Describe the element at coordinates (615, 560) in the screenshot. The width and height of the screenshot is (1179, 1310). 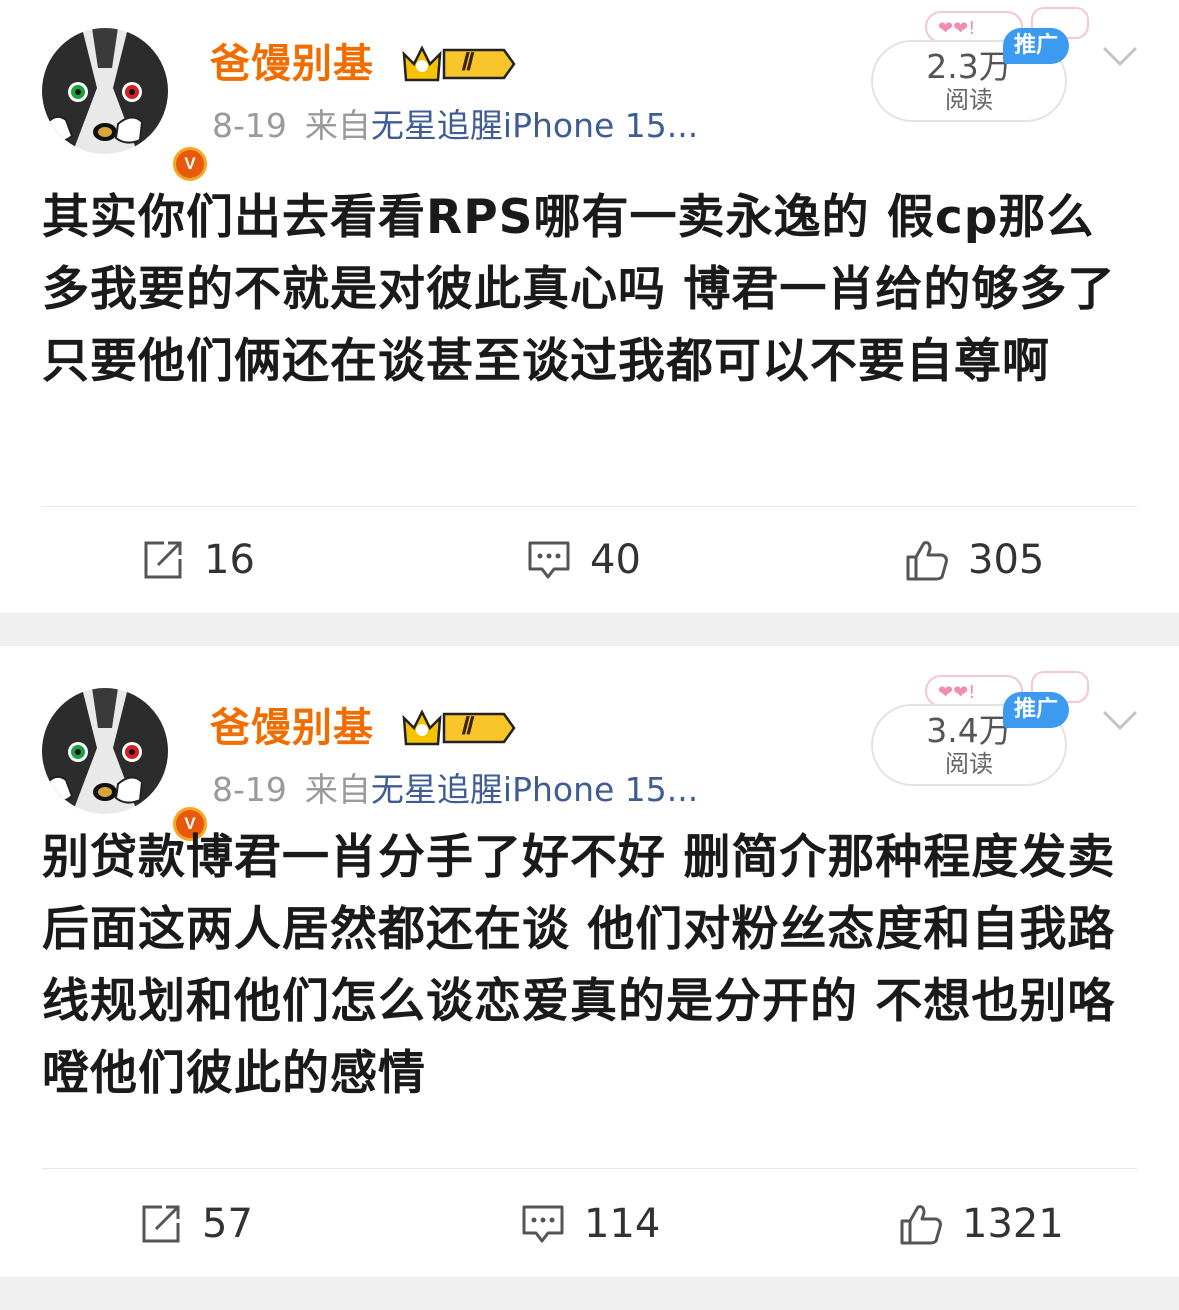
I see `comment-count: 40` at that location.